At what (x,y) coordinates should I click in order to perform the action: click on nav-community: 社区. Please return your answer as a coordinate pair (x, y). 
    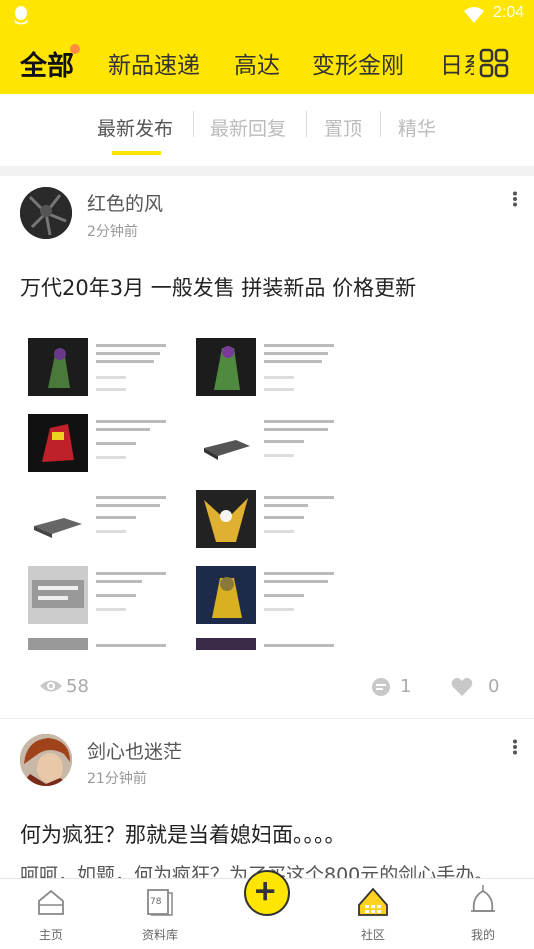
    Looking at the image, I should click on (373, 914).